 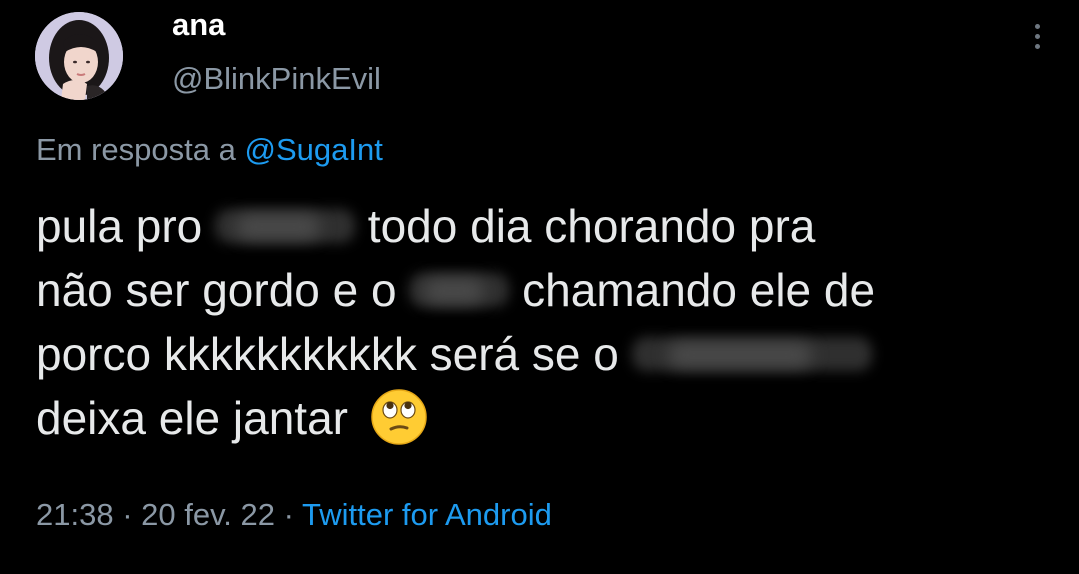 What do you see at coordinates (1037, 26) in the screenshot?
I see `more-vertical-icon` at bounding box center [1037, 26].